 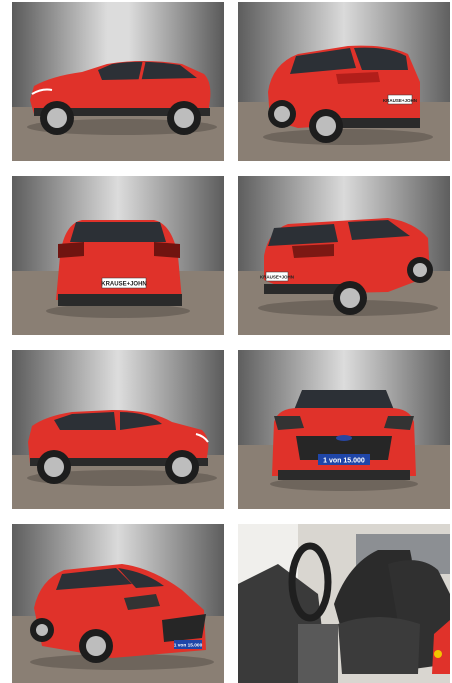 I want to click on car-side-right-image, so click(x=118, y=429).